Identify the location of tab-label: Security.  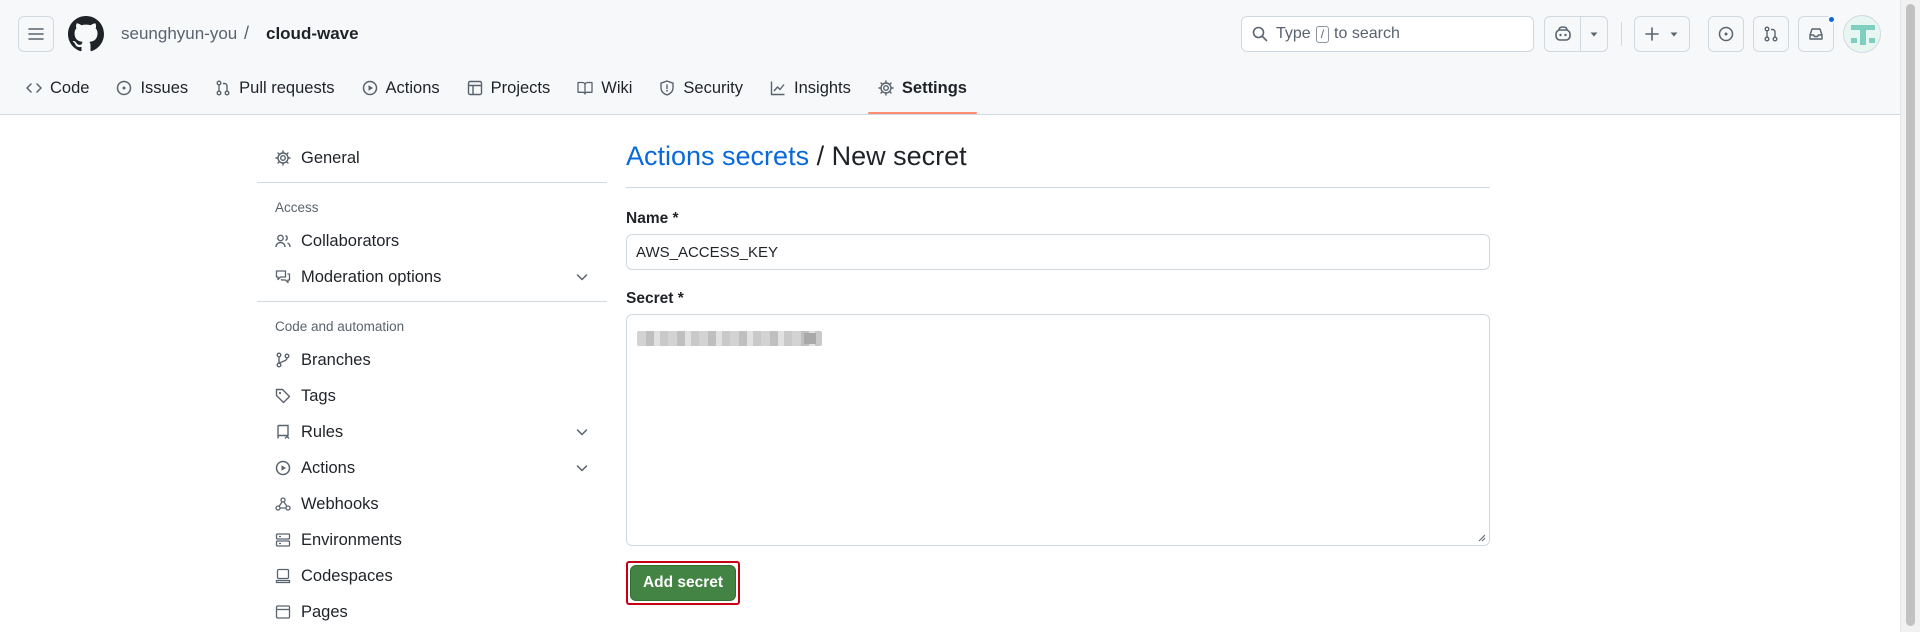
(713, 87).